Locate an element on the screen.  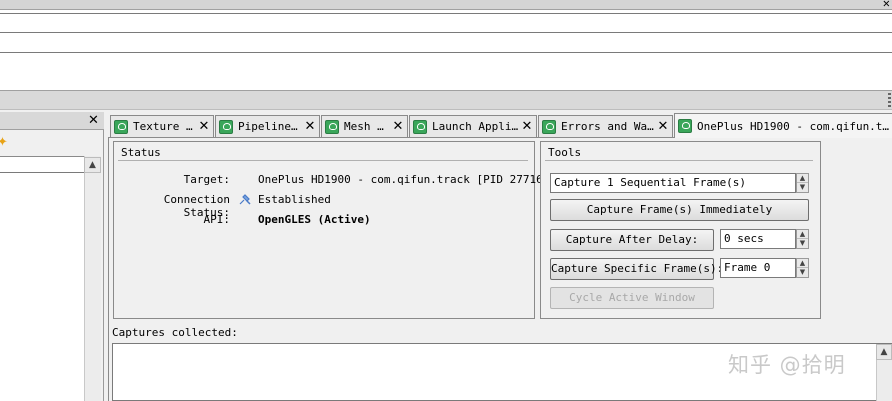
status-group-title: Status is located at coordinates (141, 152).